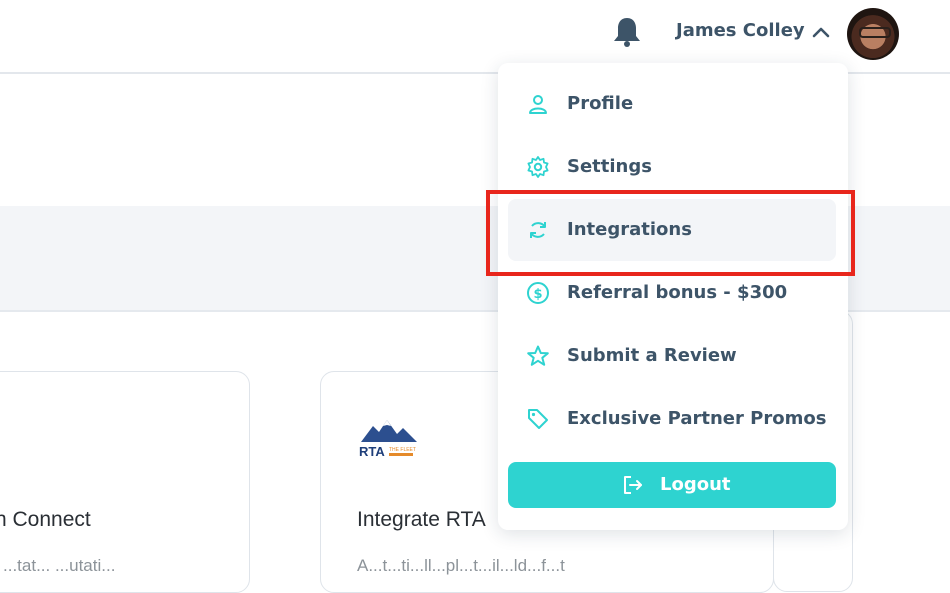 The image size is (950, 593). I want to click on menu-item-profile: Profile, so click(672, 104).